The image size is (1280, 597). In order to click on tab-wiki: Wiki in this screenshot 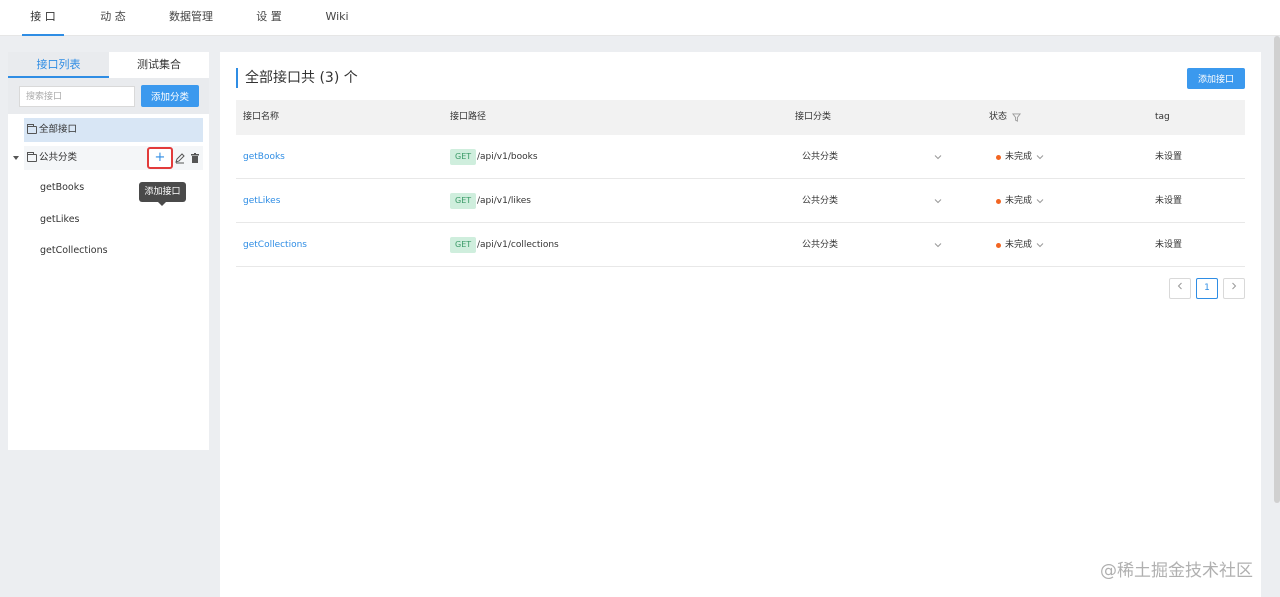, I will do `click(337, 18)`.